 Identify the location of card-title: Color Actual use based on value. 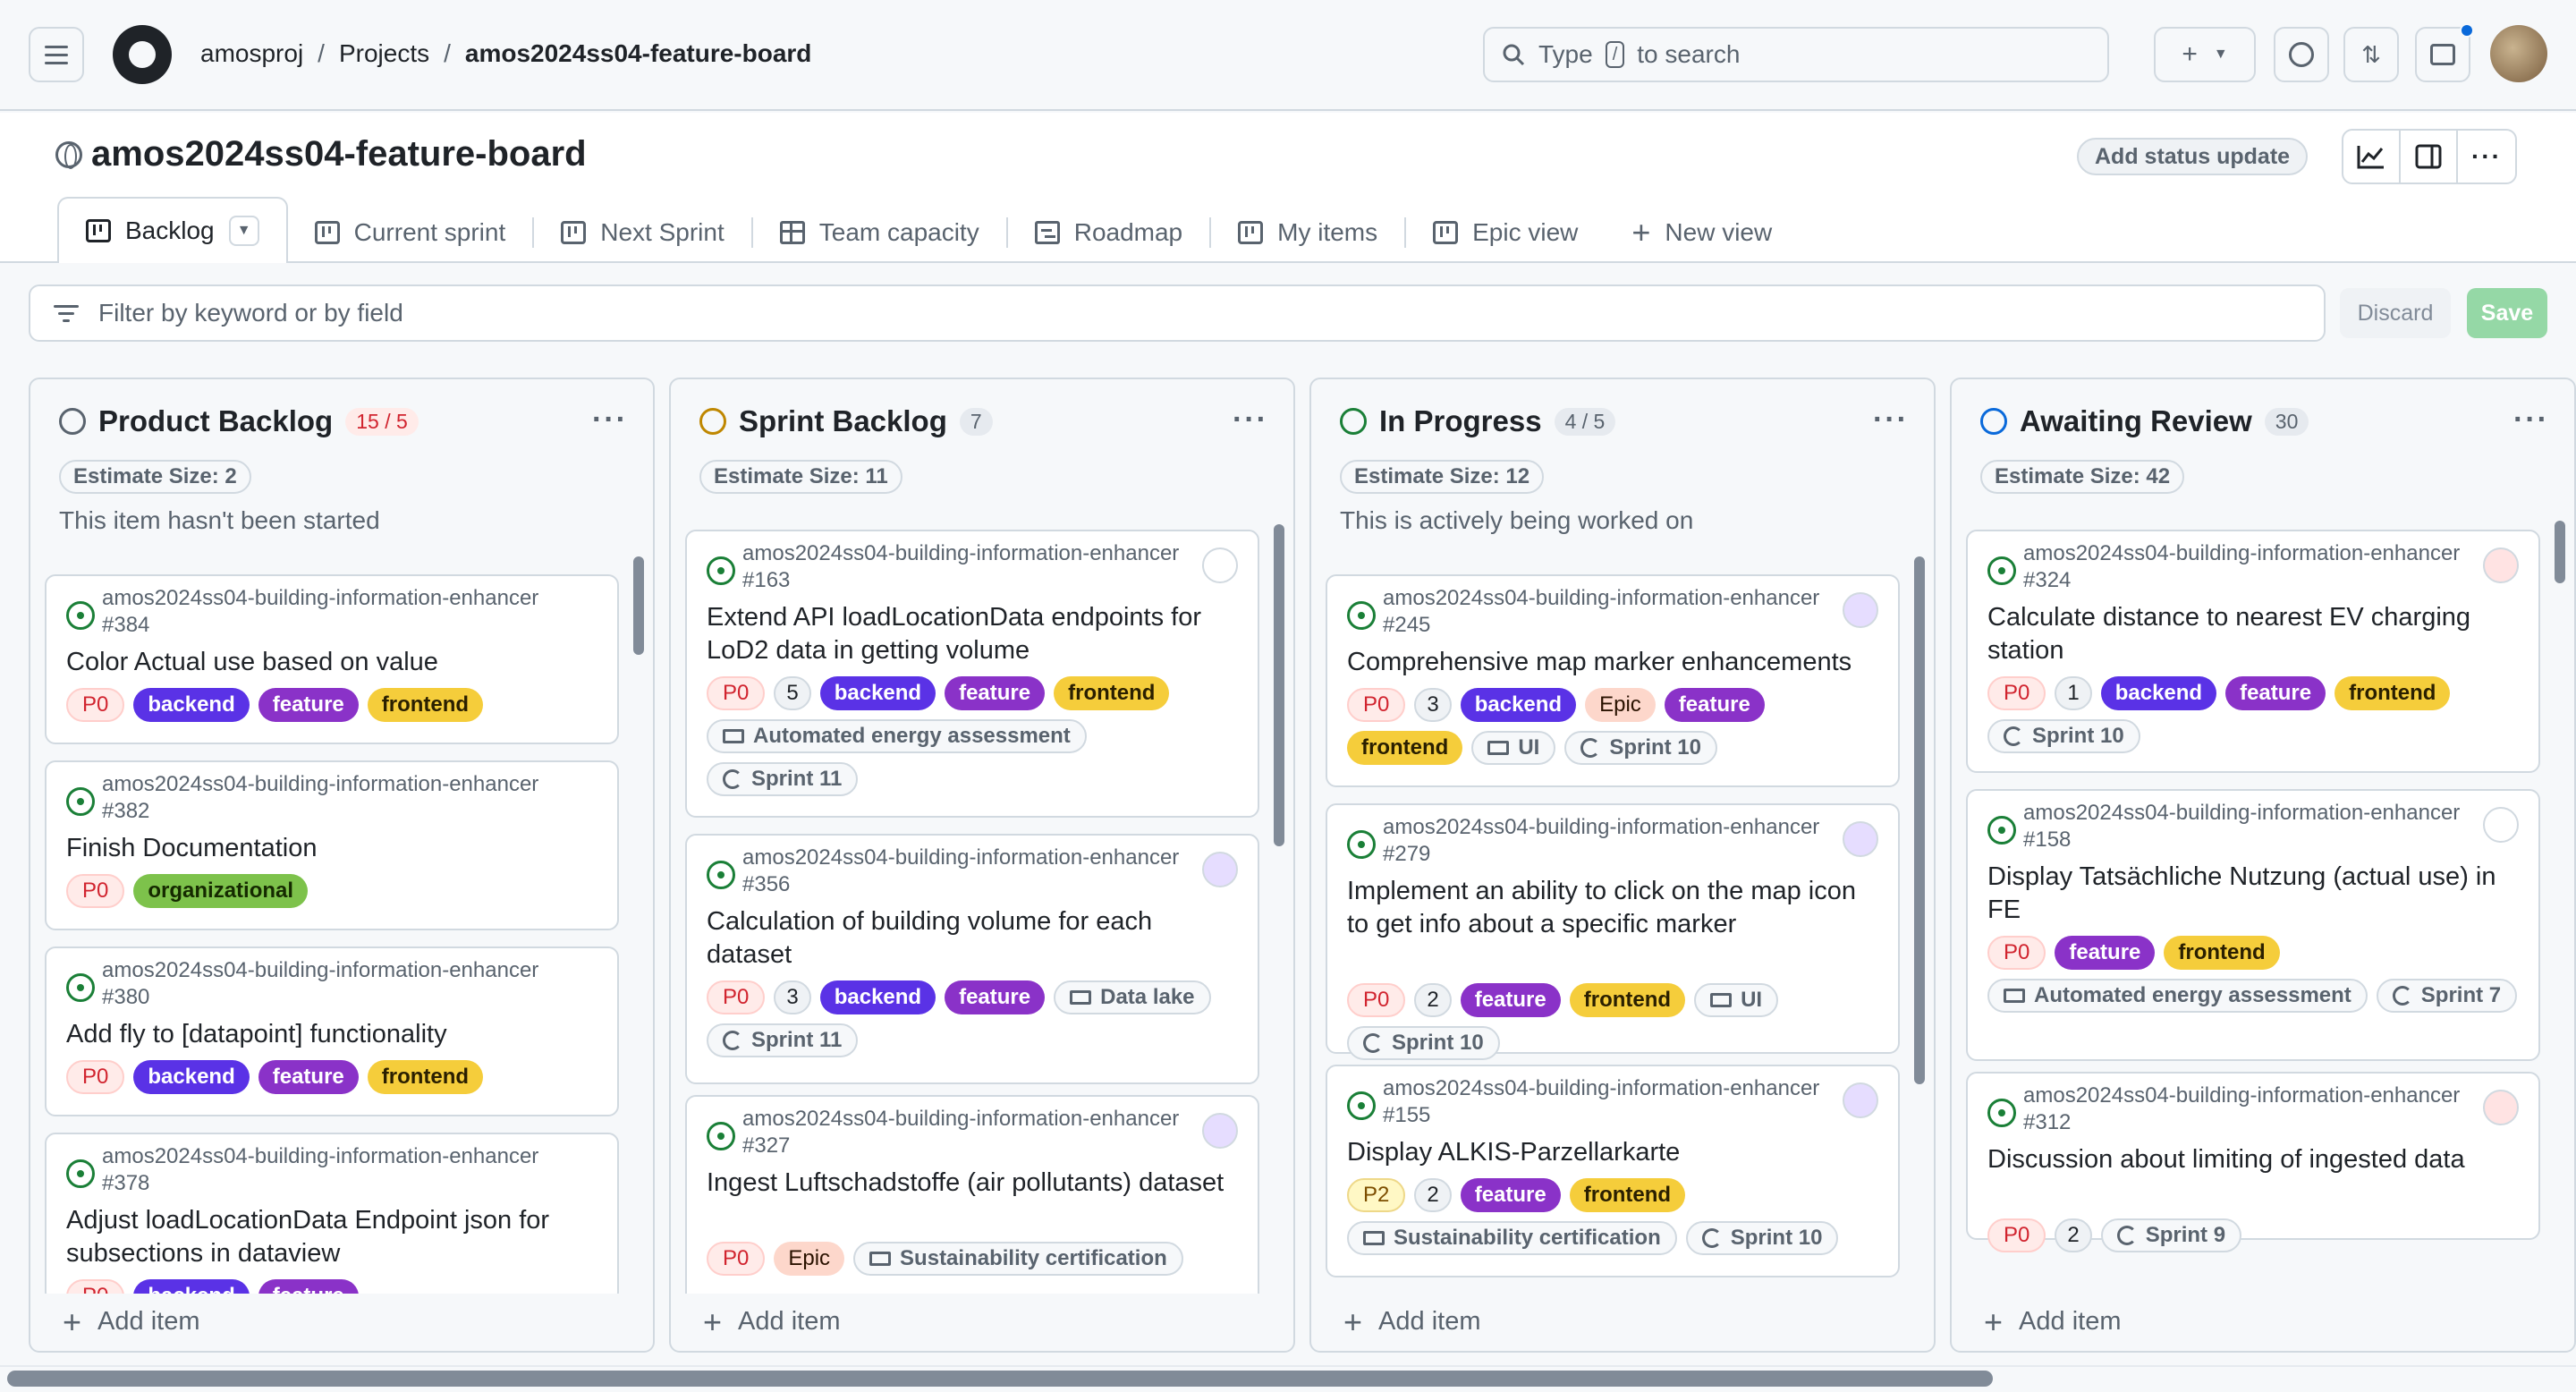
(331, 662).